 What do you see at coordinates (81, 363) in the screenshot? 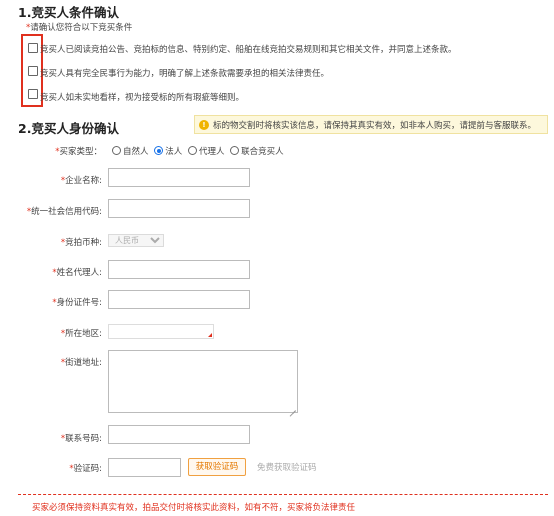
I see `street-label: *街道地址:` at bounding box center [81, 363].